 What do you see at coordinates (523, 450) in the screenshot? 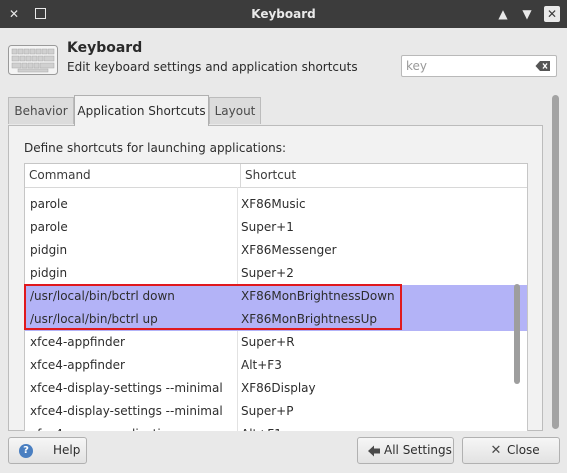
I see `close-button-label: Close` at bounding box center [523, 450].